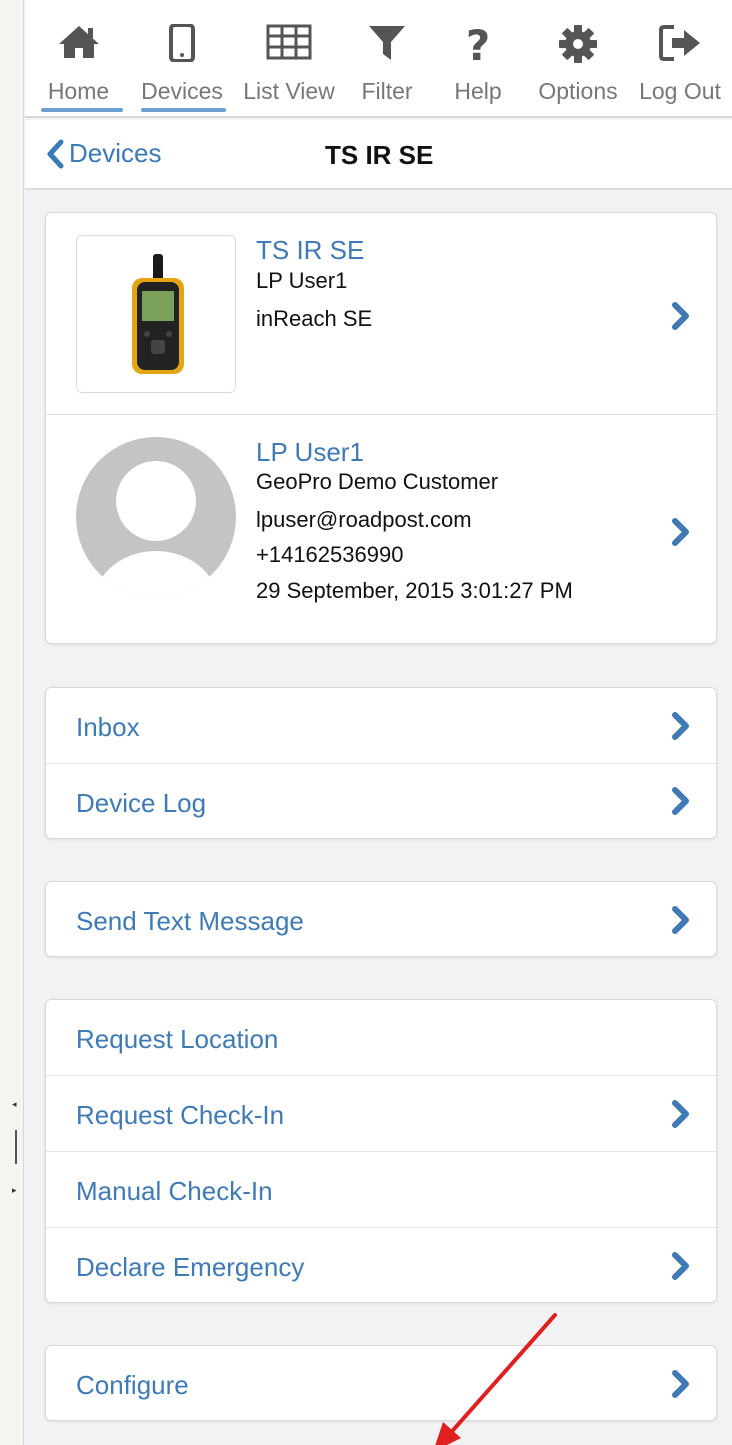 The width and height of the screenshot is (732, 1445). I want to click on device-info: TS IR SE LP User1 inReach SE, so click(314, 283).